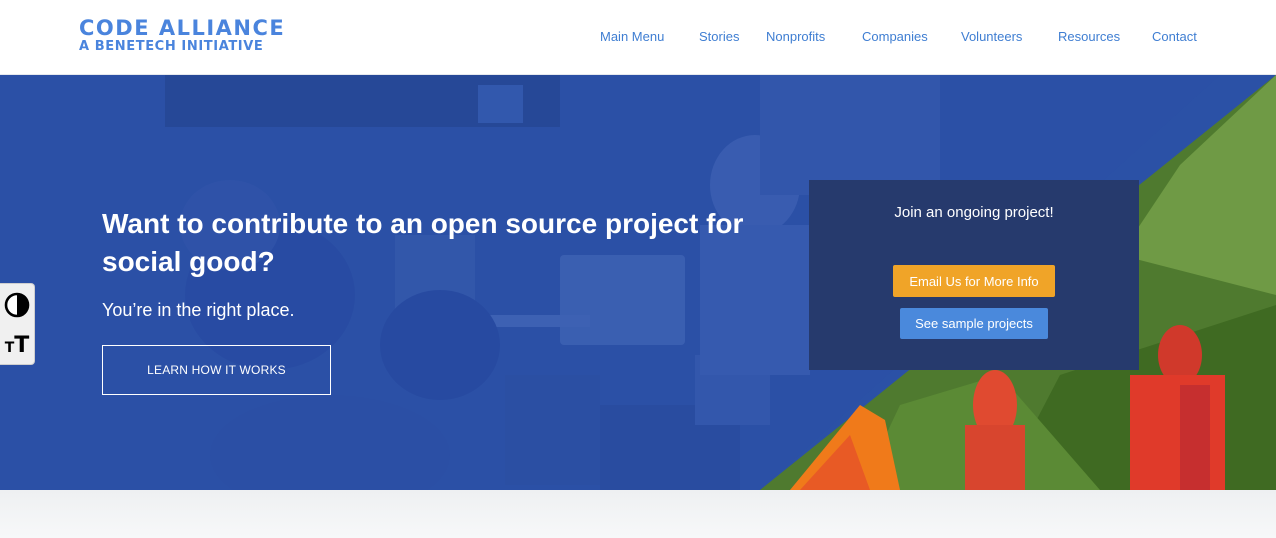 The image size is (1276, 538). What do you see at coordinates (216, 370) in the screenshot?
I see `learn-how-it-works-button: LEARN HOW IT WORKS` at bounding box center [216, 370].